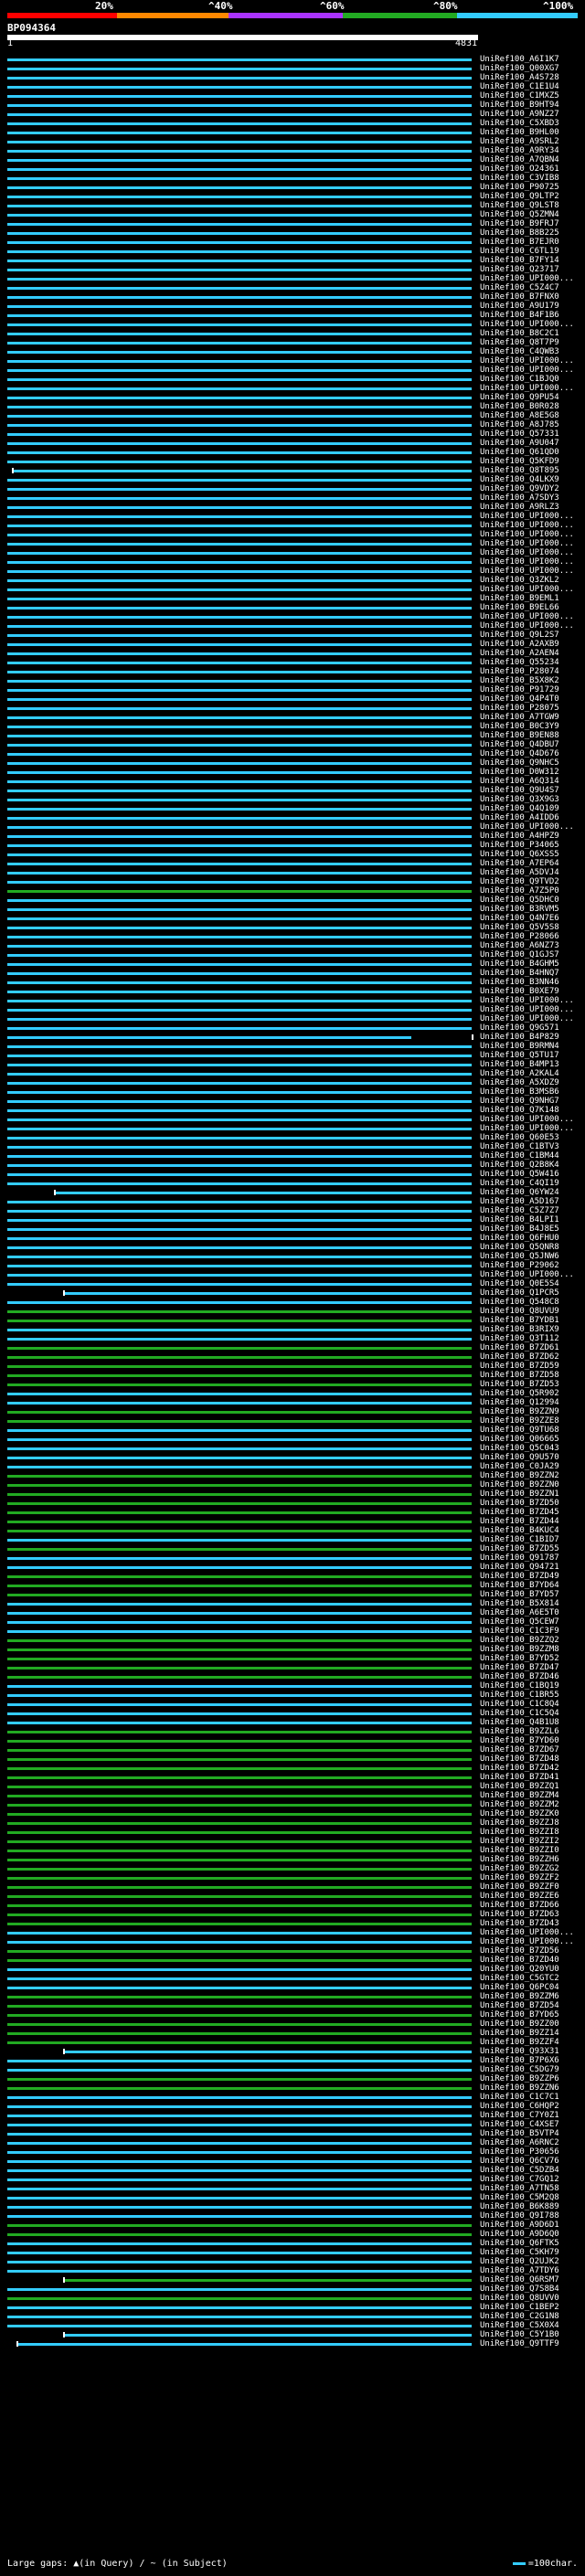 The height and width of the screenshot is (2576, 585). Describe the element at coordinates (519, 415) in the screenshot. I see `hit-name: UniRef100_A8E5G8` at that location.